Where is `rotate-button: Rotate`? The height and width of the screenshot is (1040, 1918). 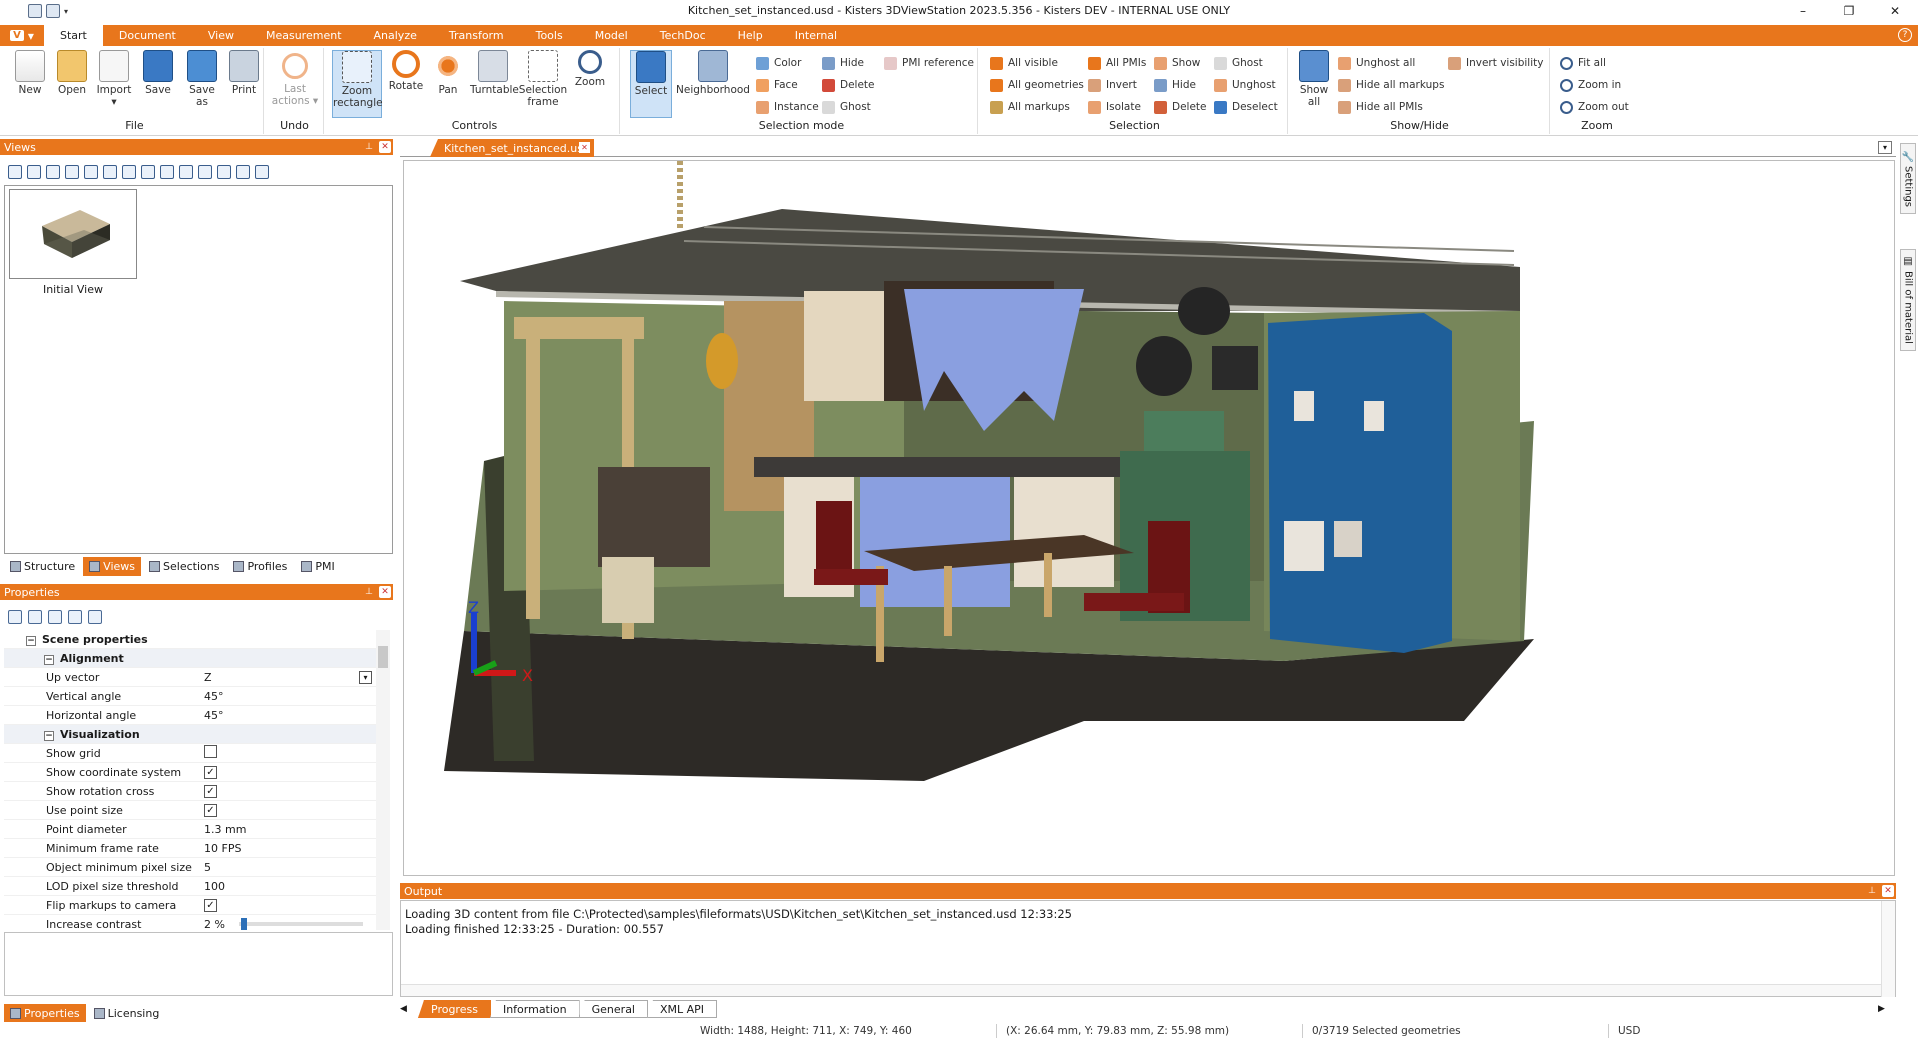
rotate-button: Rotate is located at coordinates (406, 71).